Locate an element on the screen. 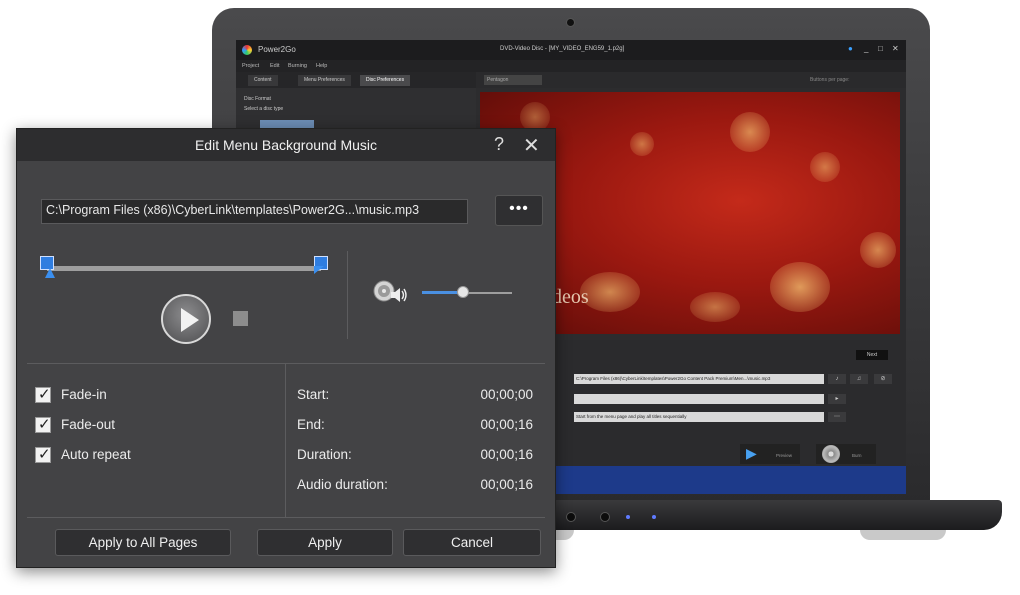 This screenshot has width=1020, height=595. fade-out-checkbox: ✓ is located at coordinates (43, 424).